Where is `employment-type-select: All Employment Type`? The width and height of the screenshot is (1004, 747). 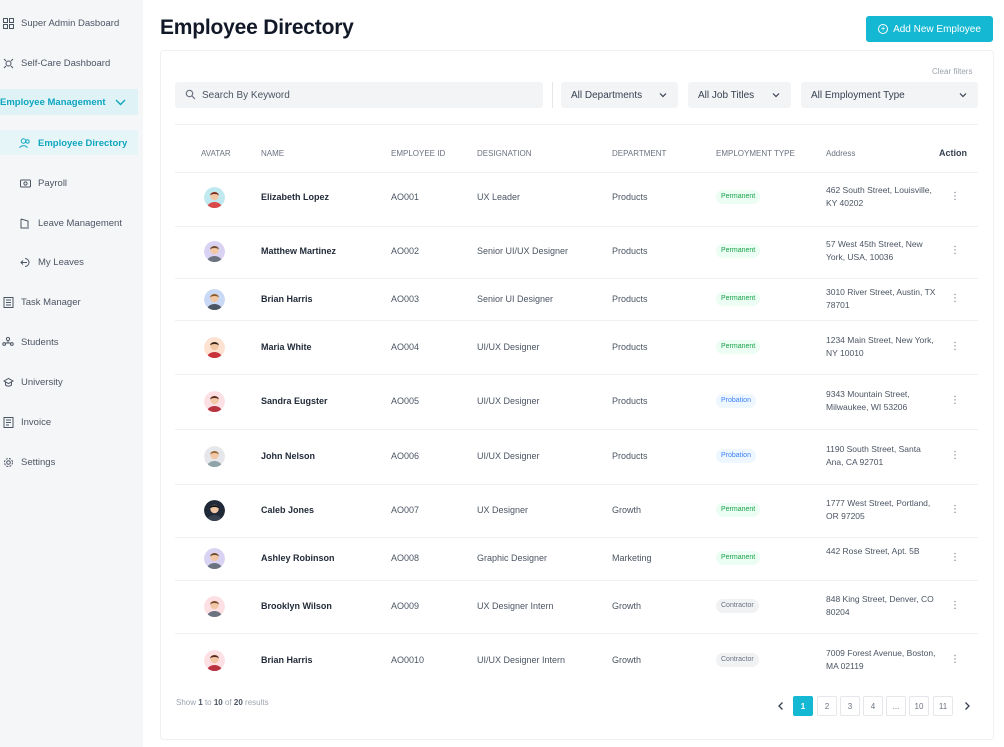 employment-type-select: All Employment Type is located at coordinates (889, 95).